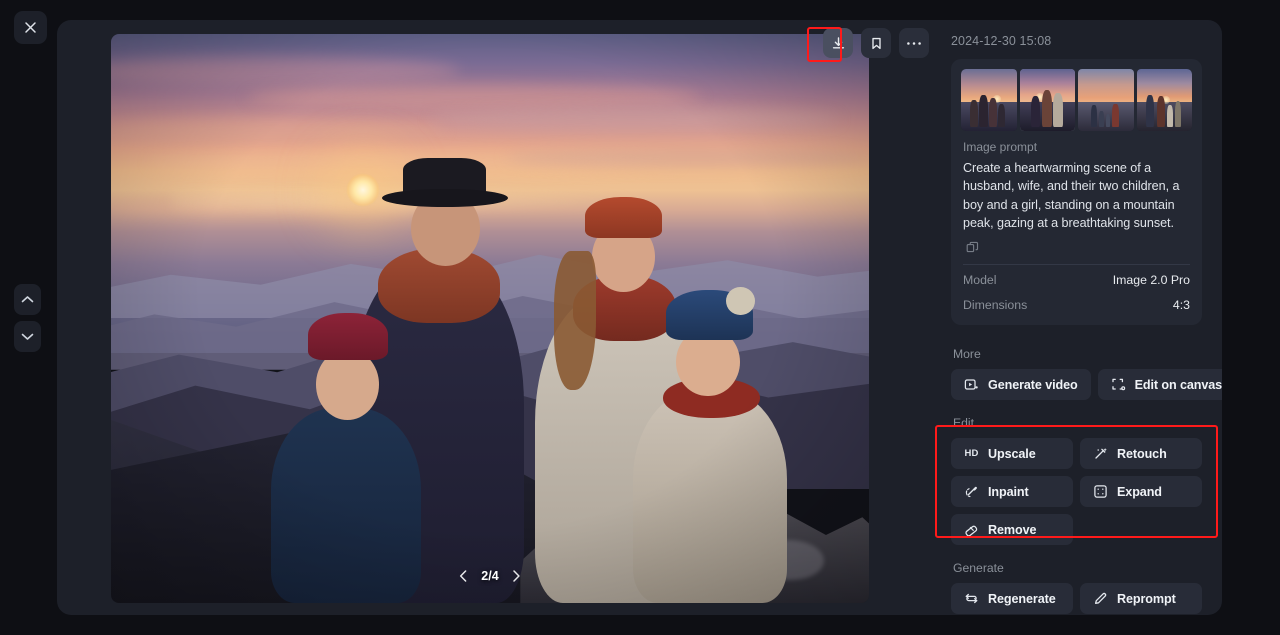 The height and width of the screenshot is (635, 1280). I want to click on page-indicator: 2/4, so click(490, 576).